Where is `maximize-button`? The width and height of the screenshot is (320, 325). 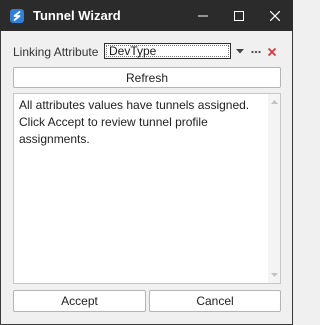
maximize-button is located at coordinates (239, 15).